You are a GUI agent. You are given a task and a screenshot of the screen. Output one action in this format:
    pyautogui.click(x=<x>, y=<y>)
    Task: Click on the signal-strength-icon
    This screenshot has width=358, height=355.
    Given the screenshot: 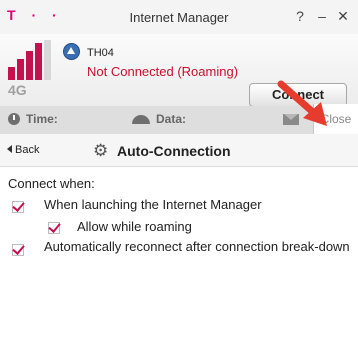 What is the action you would take?
    pyautogui.click(x=34, y=60)
    